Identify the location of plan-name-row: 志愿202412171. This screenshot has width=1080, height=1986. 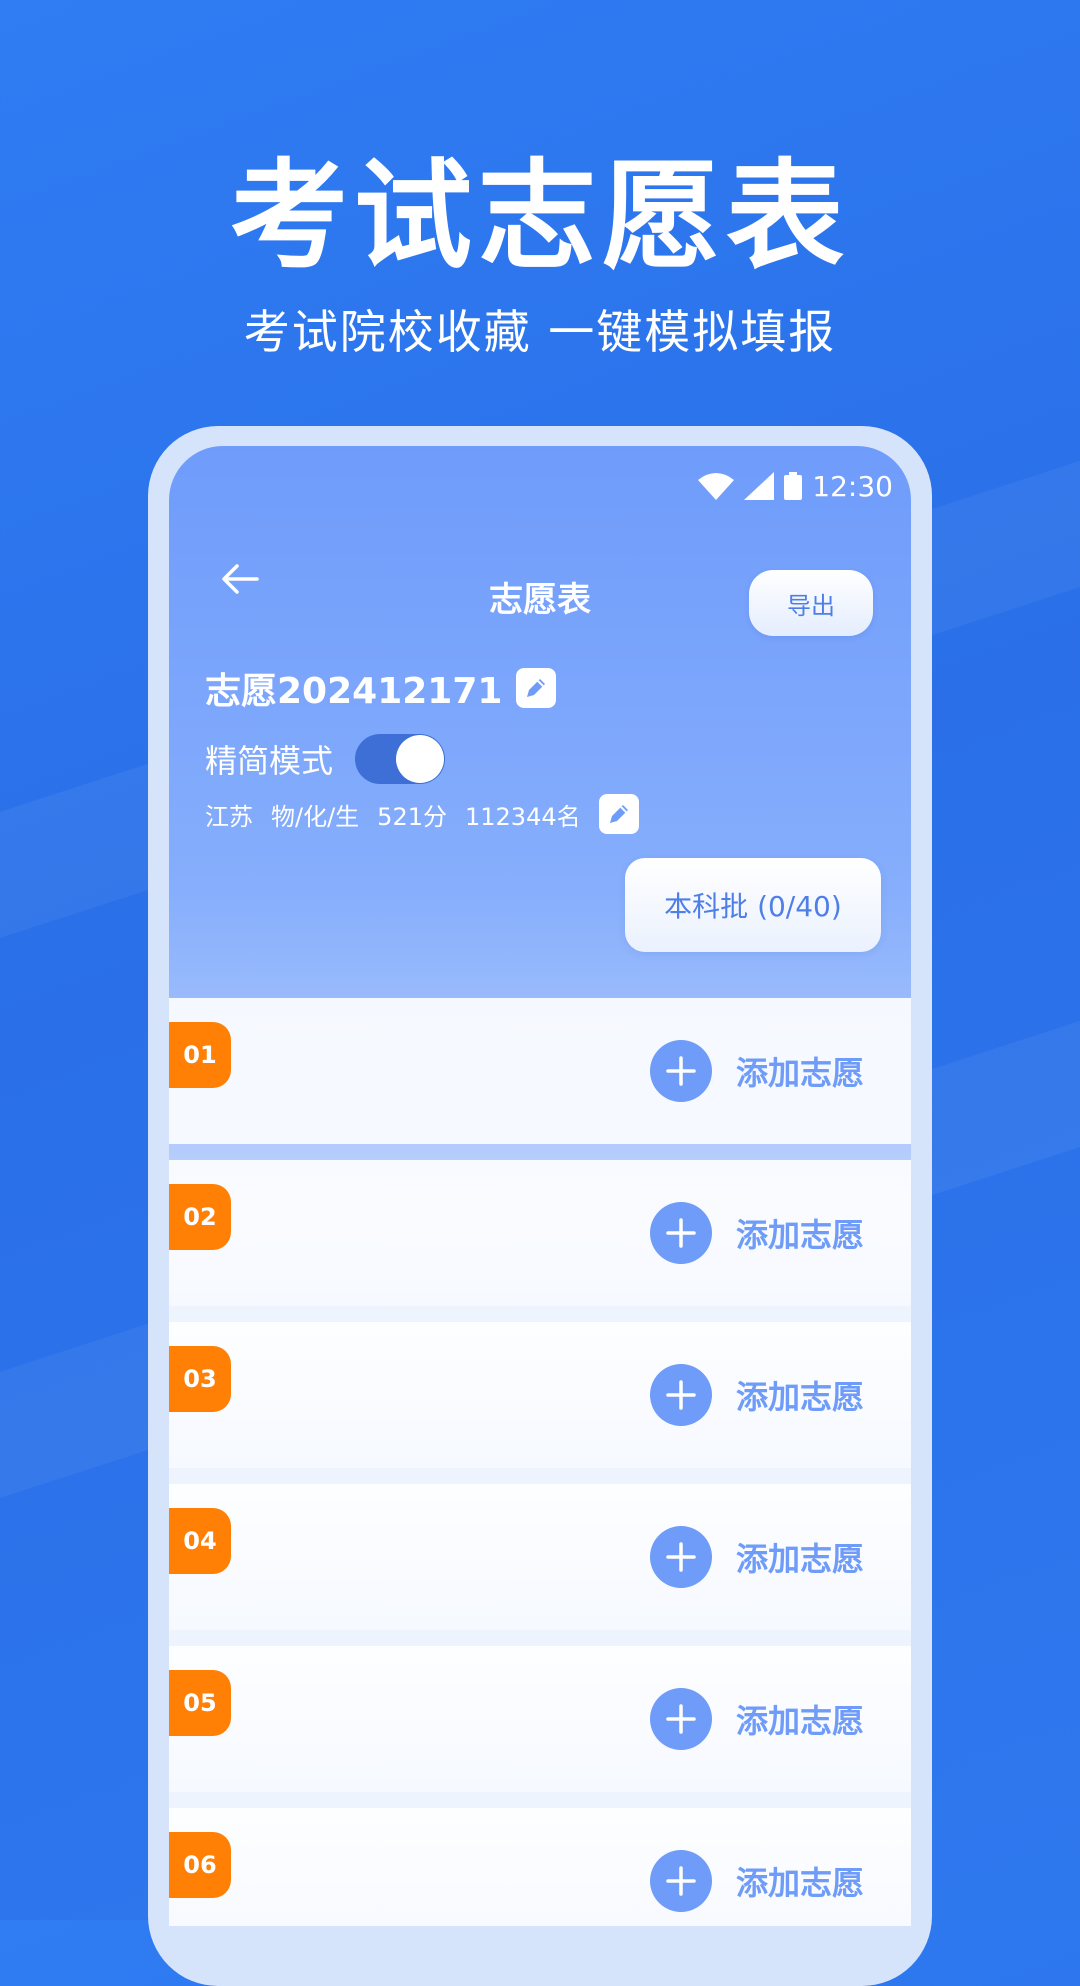
(381, 688).